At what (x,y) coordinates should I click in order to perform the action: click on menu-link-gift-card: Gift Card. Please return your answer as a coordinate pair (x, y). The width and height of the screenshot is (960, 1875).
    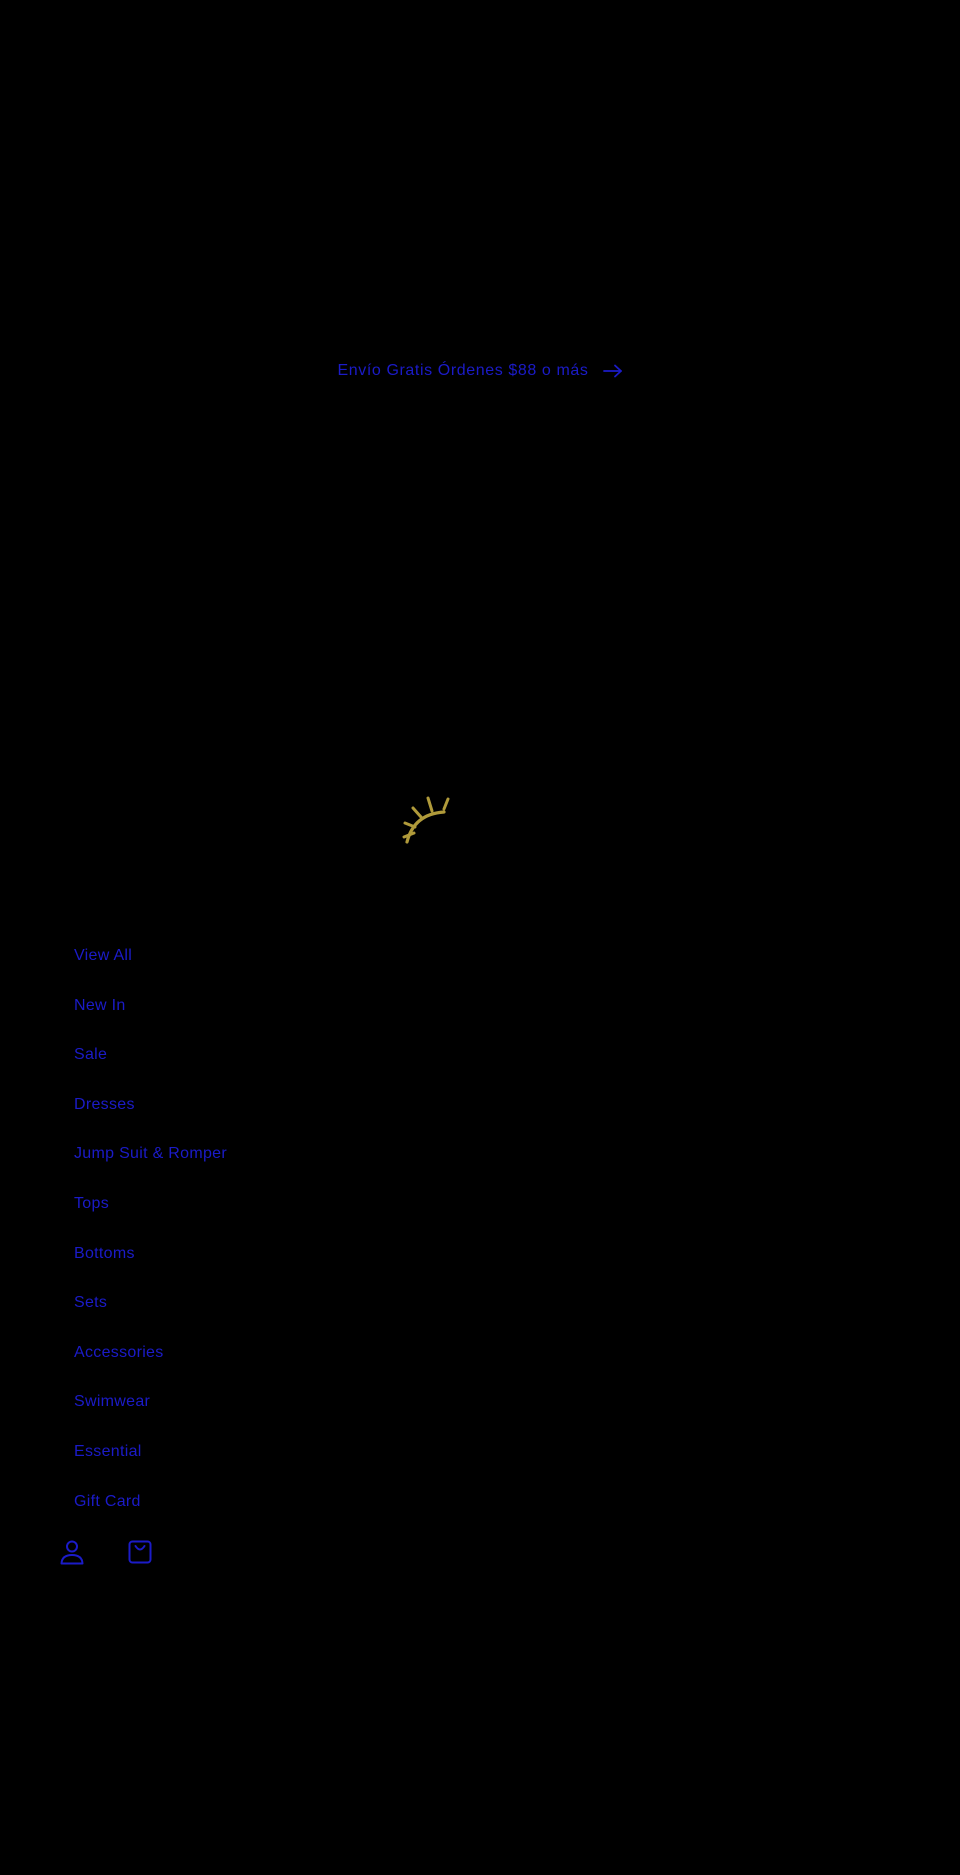
    Looking at the image, I should click on (107, 1501).